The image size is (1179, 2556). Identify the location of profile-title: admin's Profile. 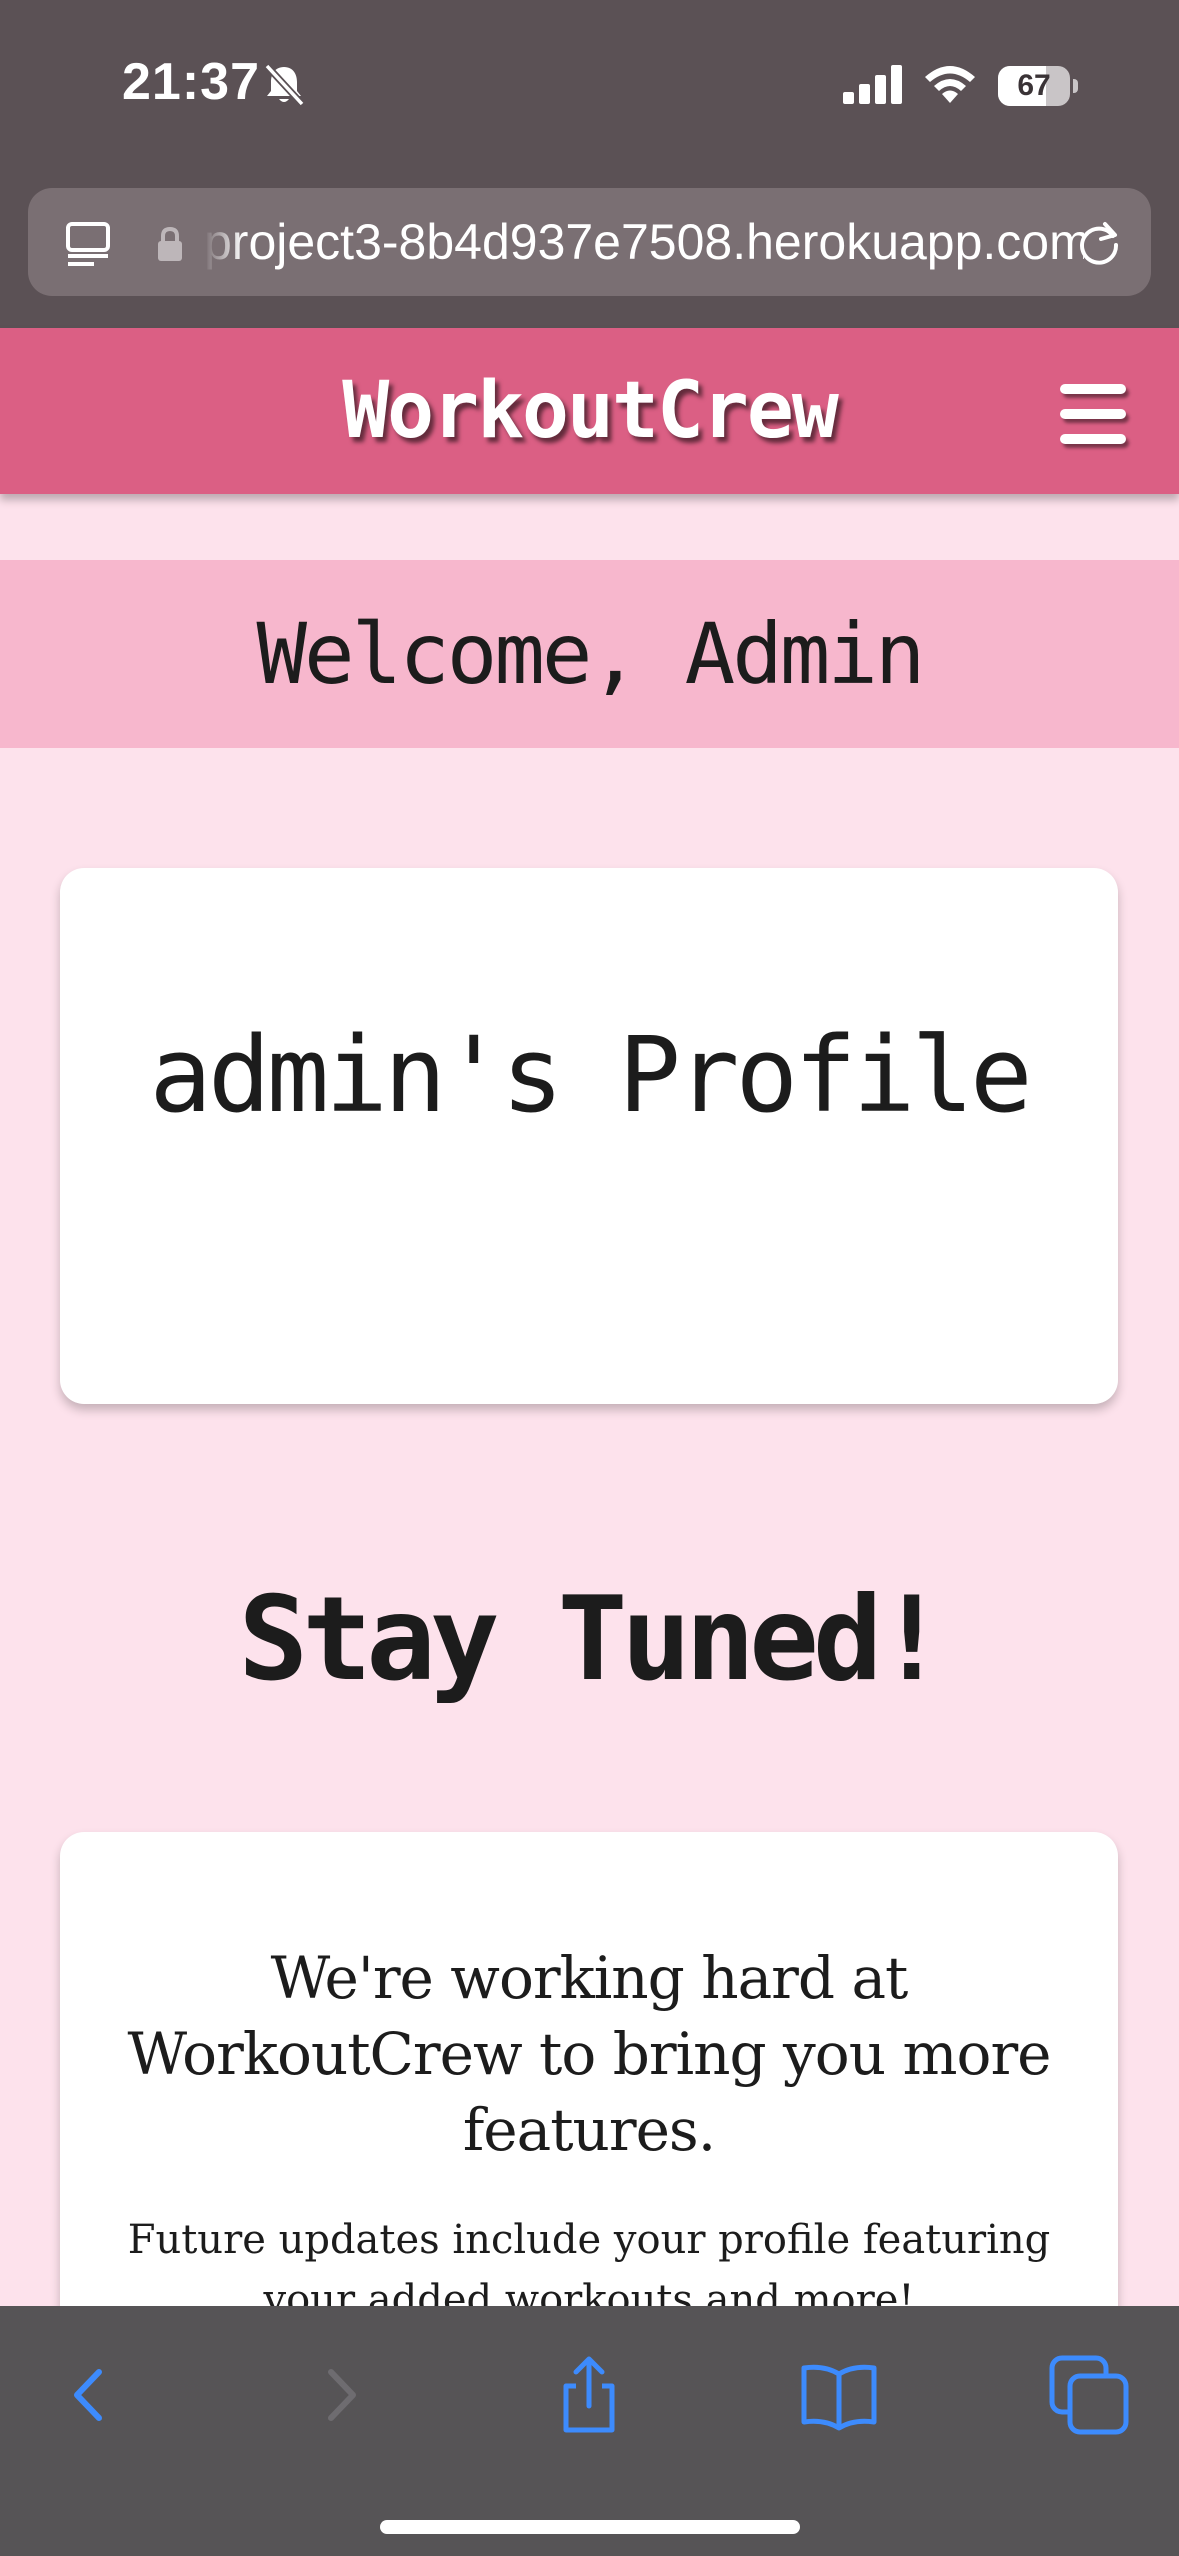
(590, 1075).